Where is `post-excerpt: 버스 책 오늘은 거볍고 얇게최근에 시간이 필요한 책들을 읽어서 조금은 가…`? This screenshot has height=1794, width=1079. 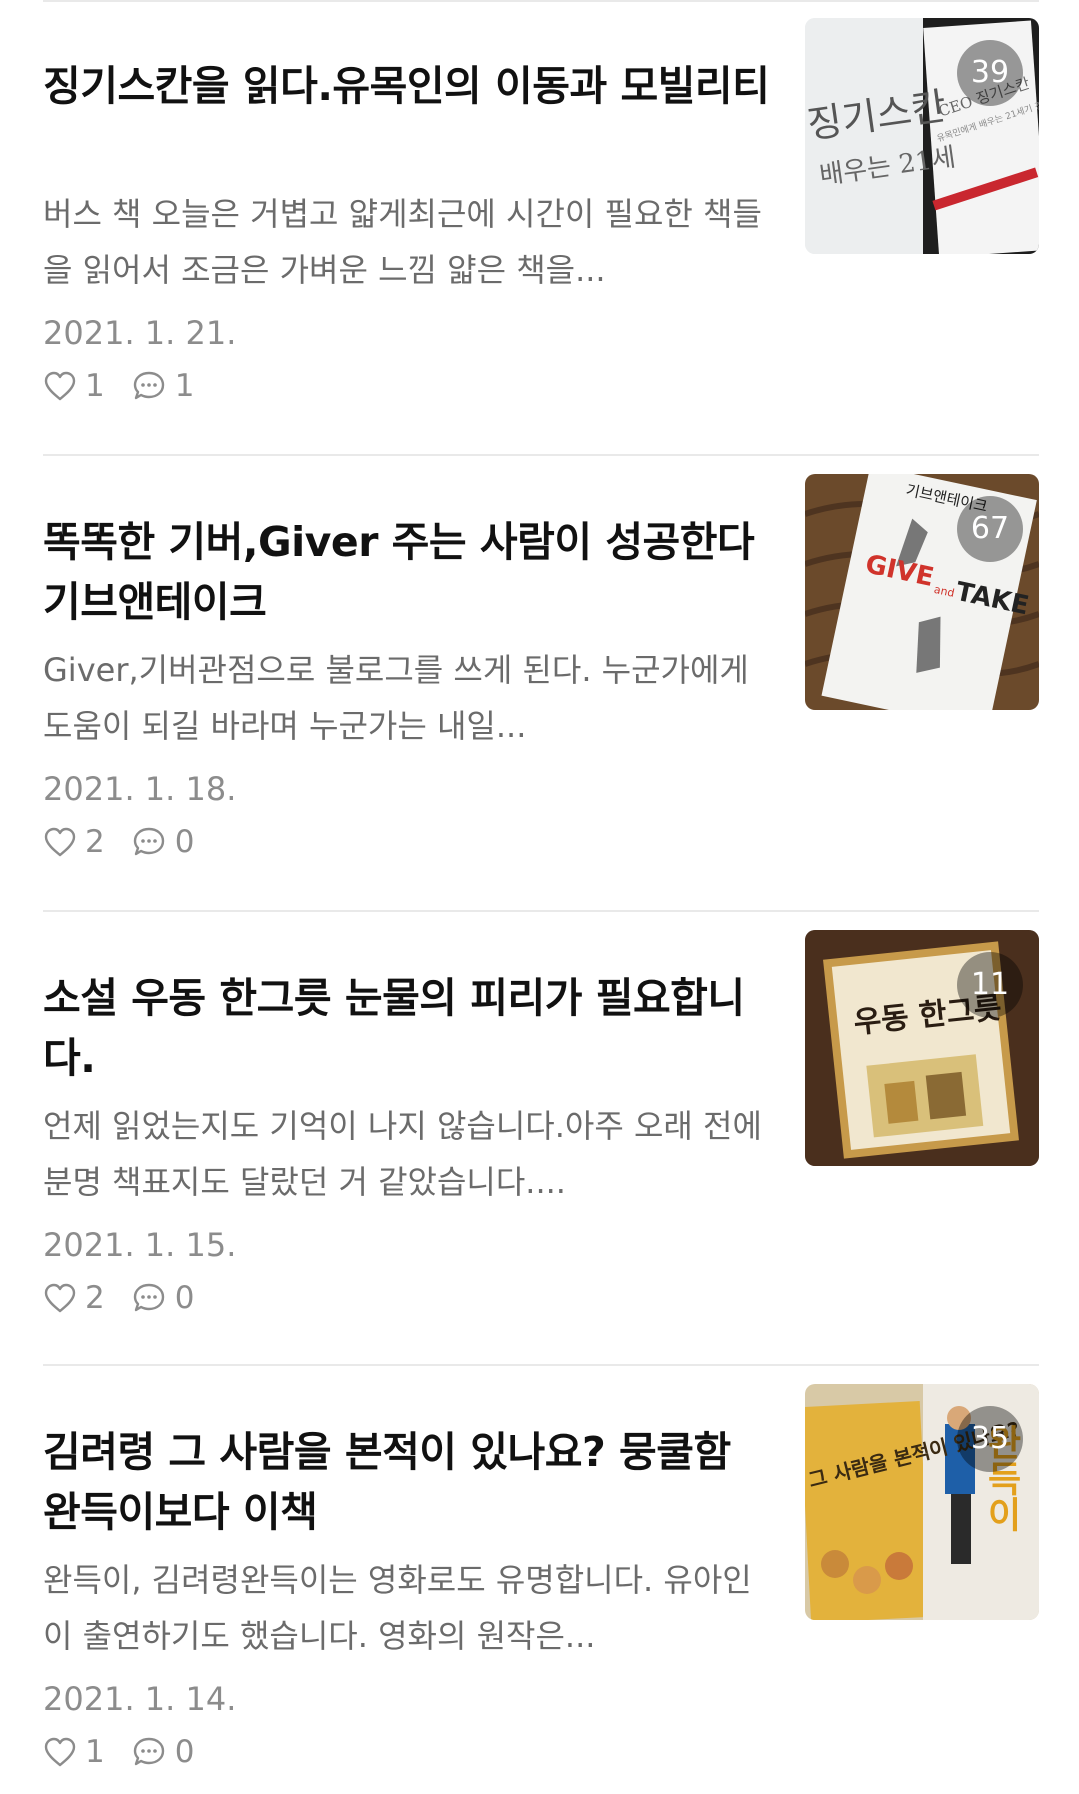
post-excerpt: 버스 책 오늘은 거볍고 얇게최근에 시간이 필요한 책들을 읽어서 조금은 가… is located at coordinates (402, 242).